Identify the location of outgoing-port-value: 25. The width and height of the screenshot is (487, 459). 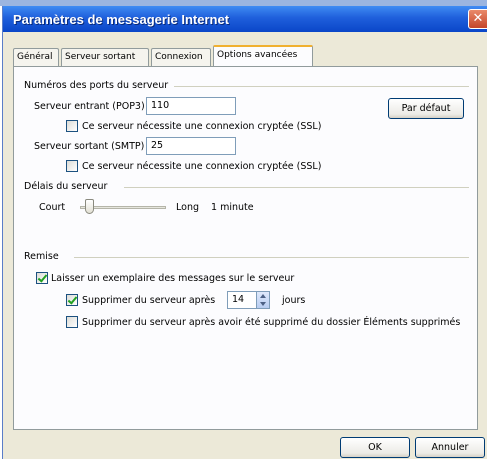
(157, 145).